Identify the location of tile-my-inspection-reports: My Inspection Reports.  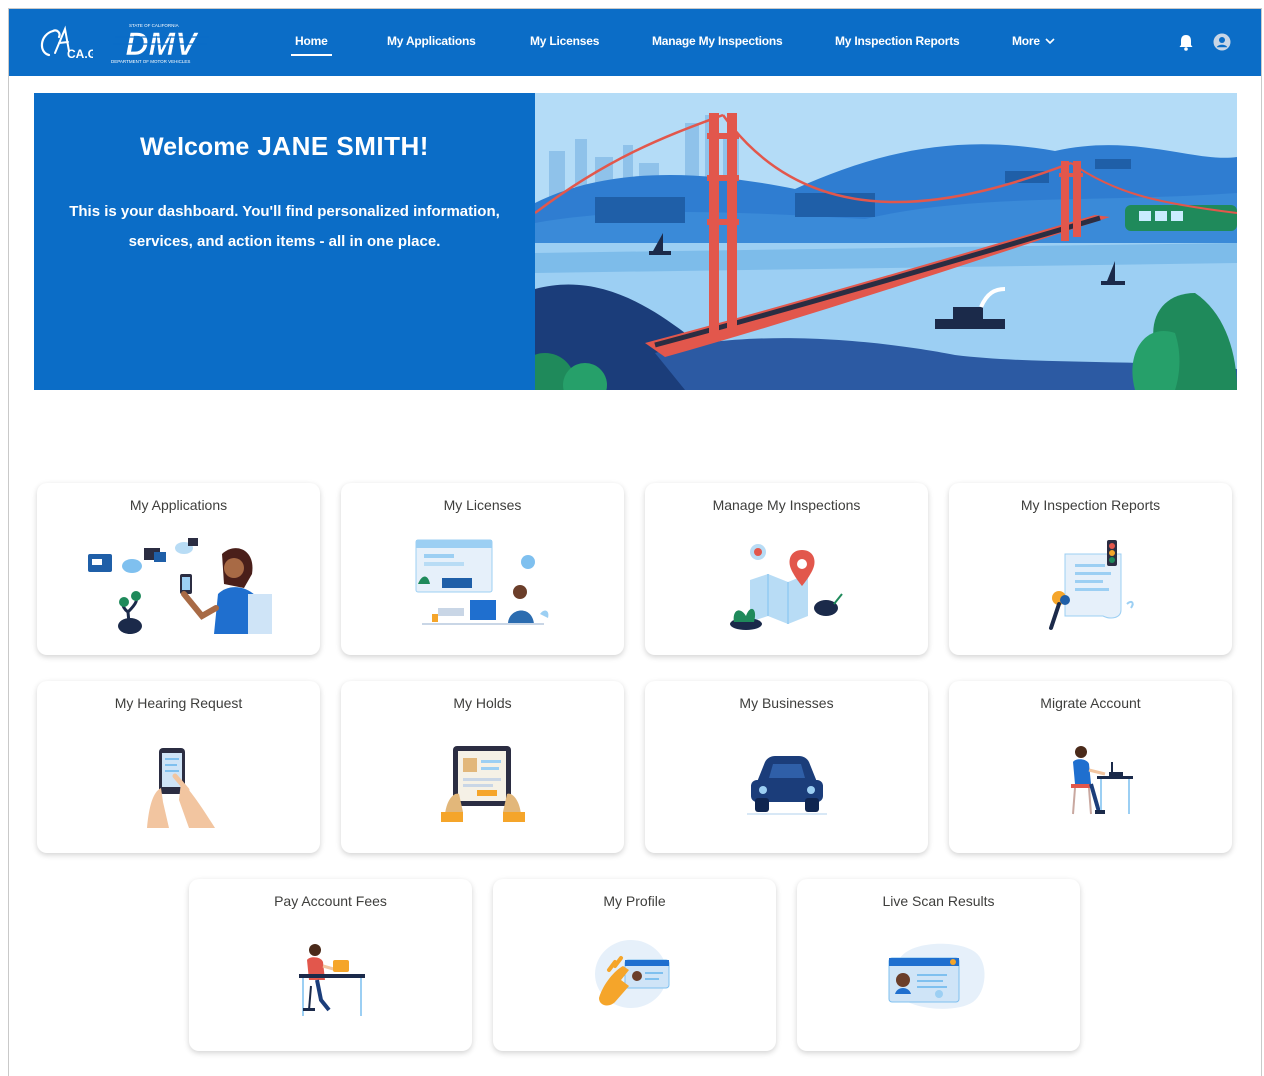
(1090, 569).